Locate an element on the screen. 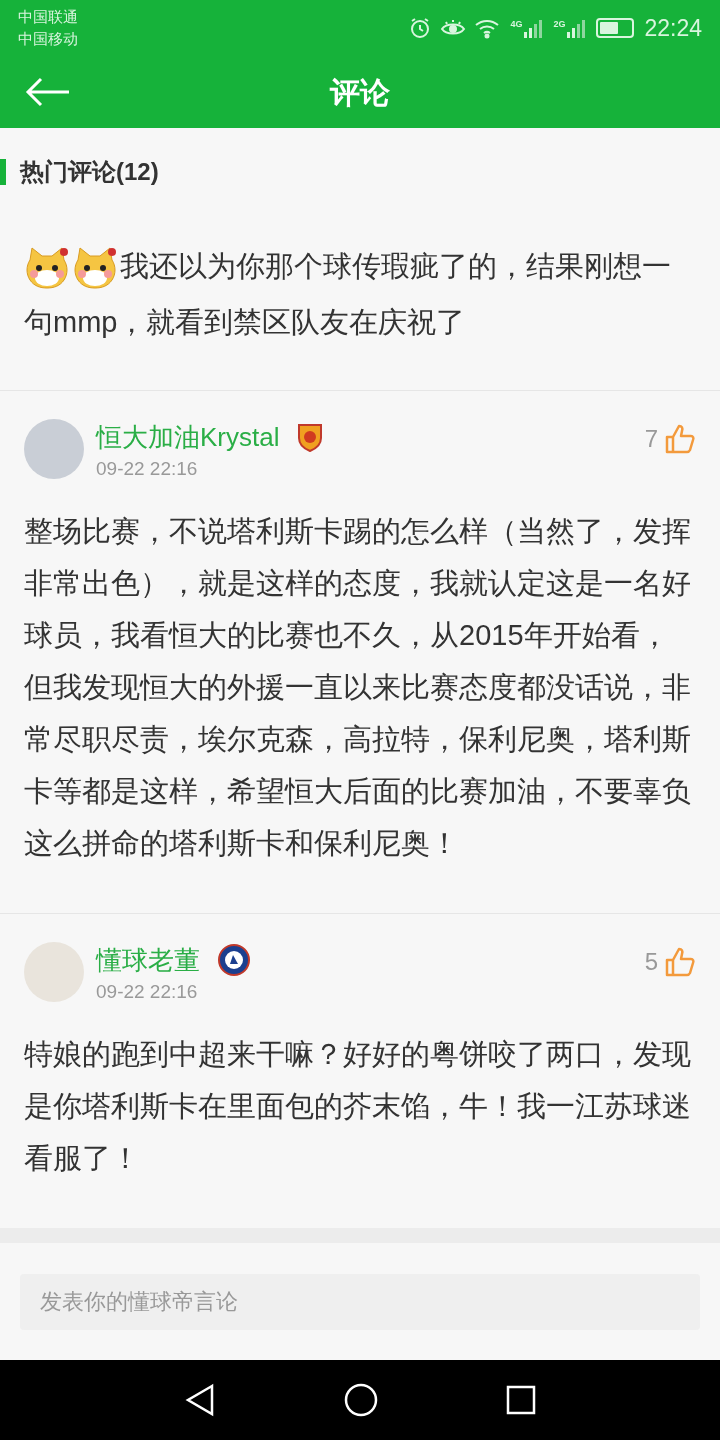  section-marker is located at coordinates (3, 172).